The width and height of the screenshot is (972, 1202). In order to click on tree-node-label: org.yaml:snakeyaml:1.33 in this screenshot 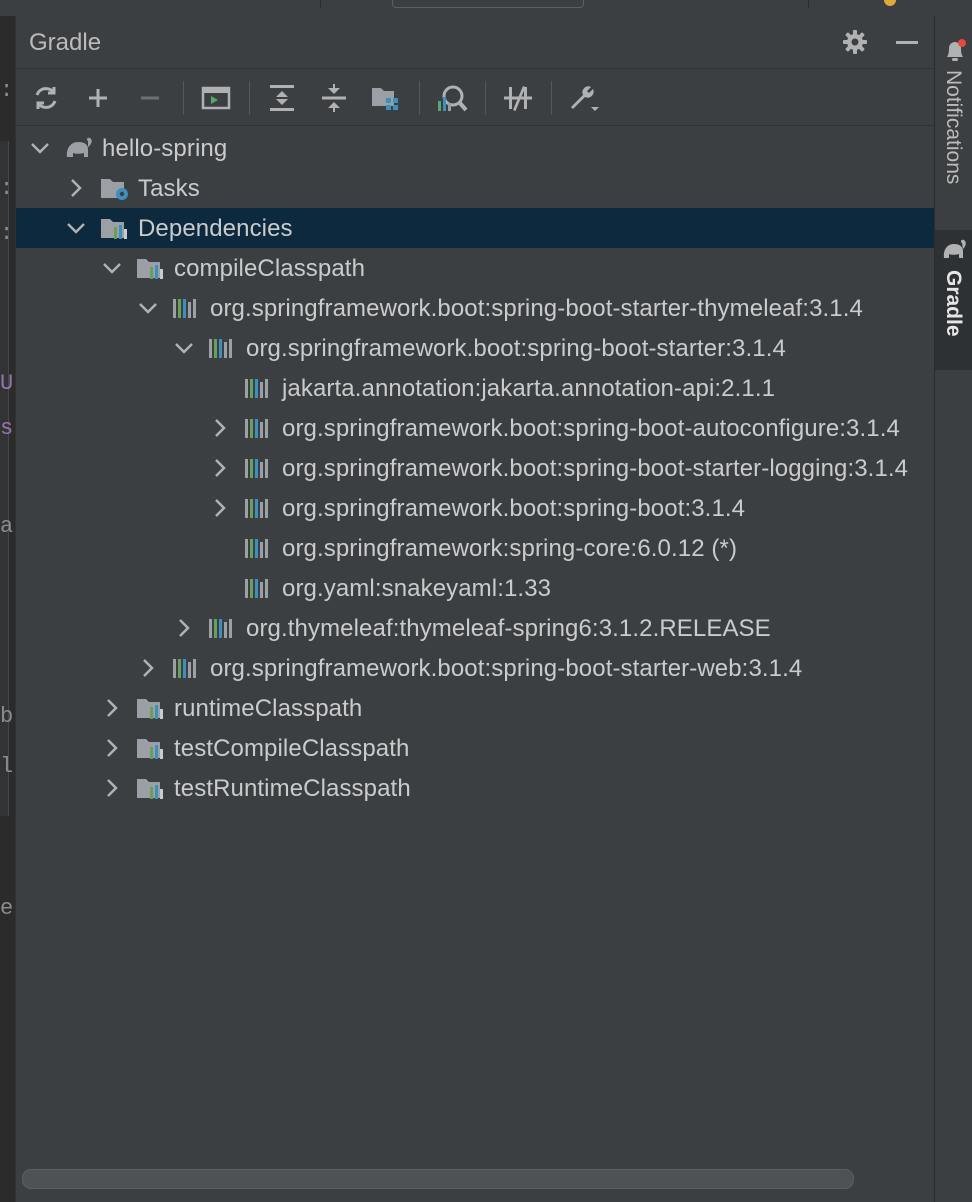, I will do `click(417, 588)`.